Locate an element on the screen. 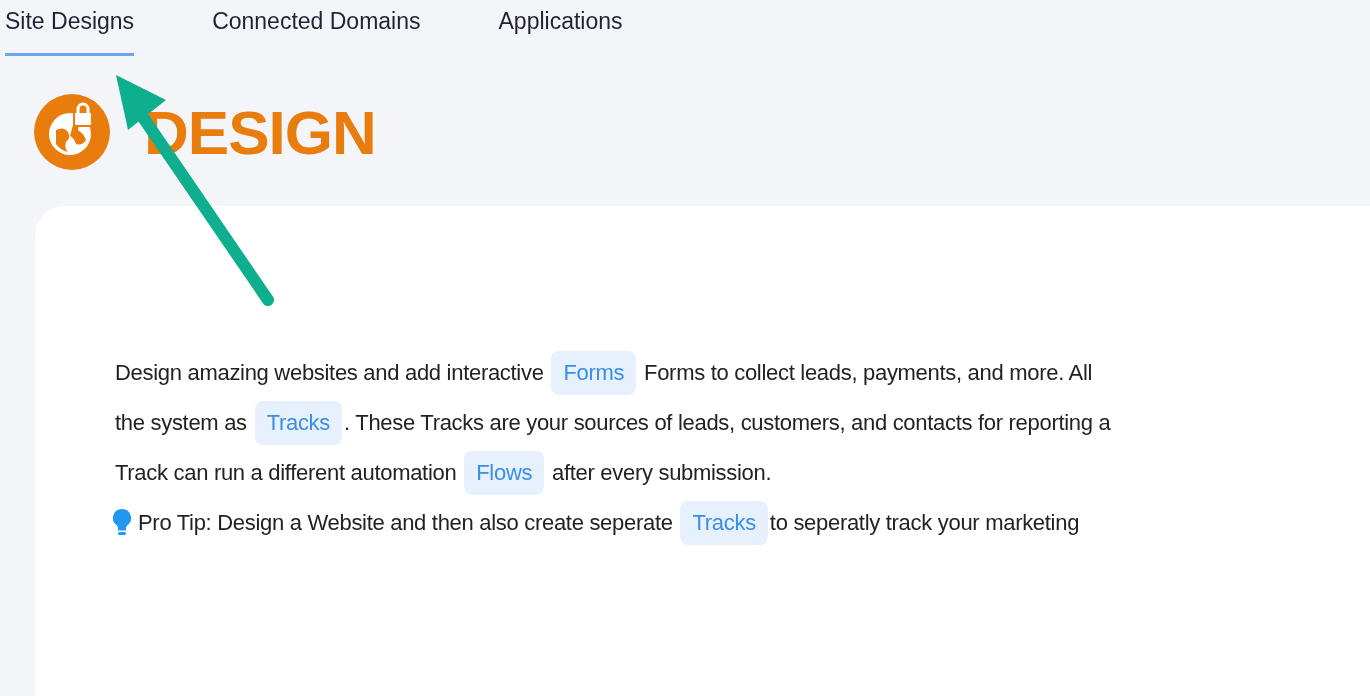  lightbulb-icon is located at coordinates (122, 523).